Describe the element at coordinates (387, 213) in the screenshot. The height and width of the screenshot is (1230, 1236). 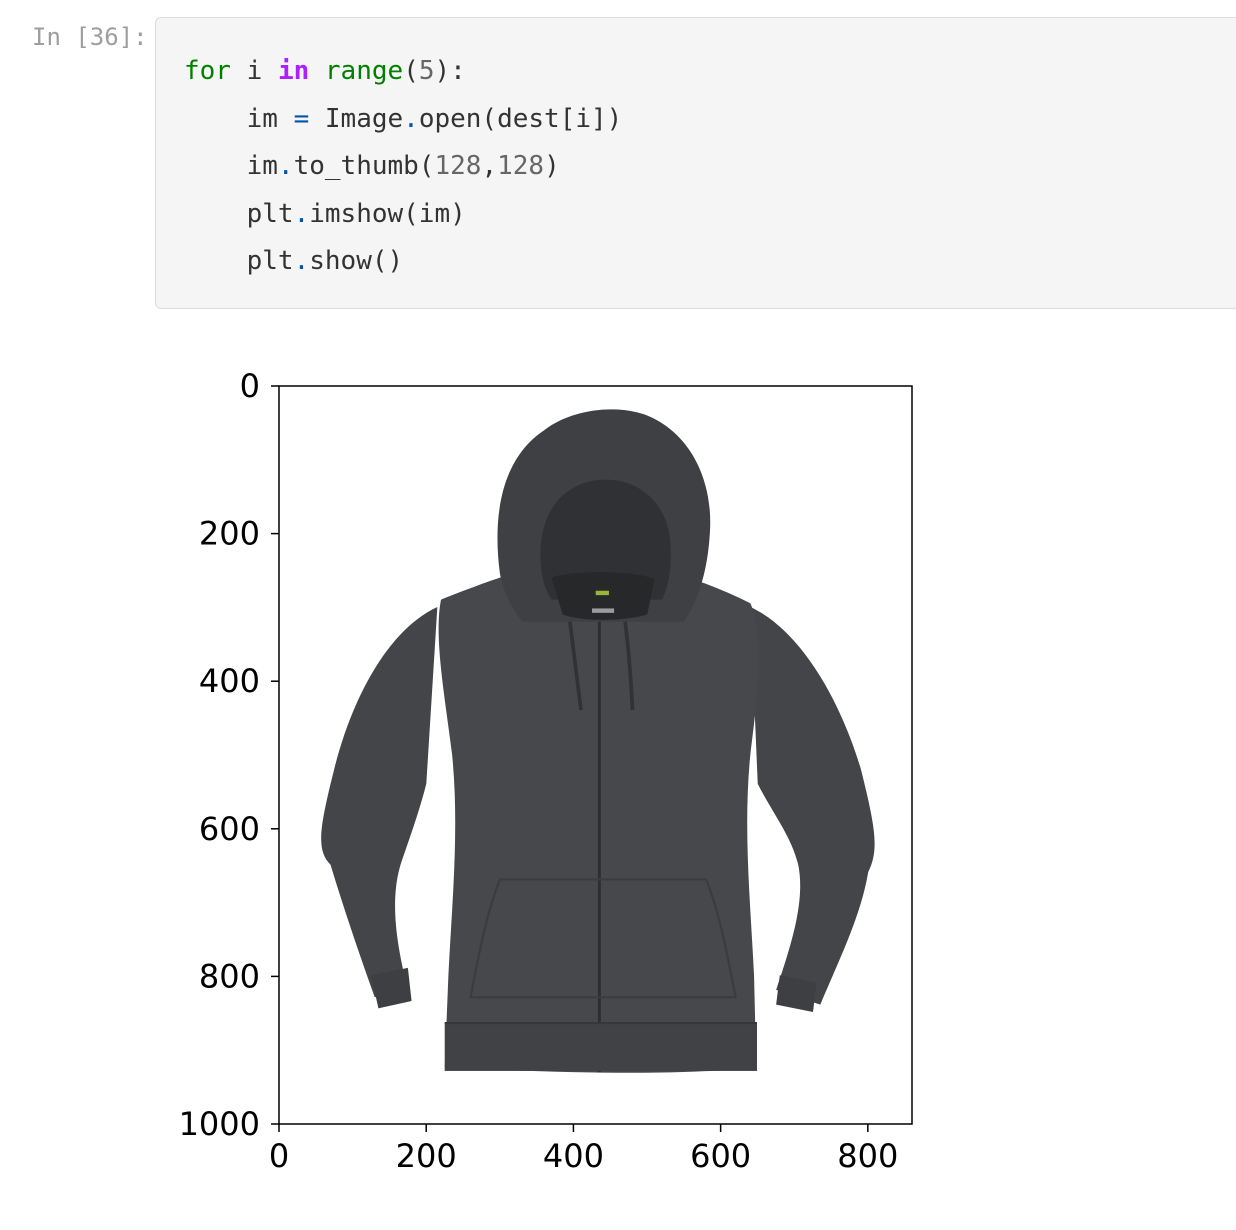
I see `code-token: imshow(im)` at that location.